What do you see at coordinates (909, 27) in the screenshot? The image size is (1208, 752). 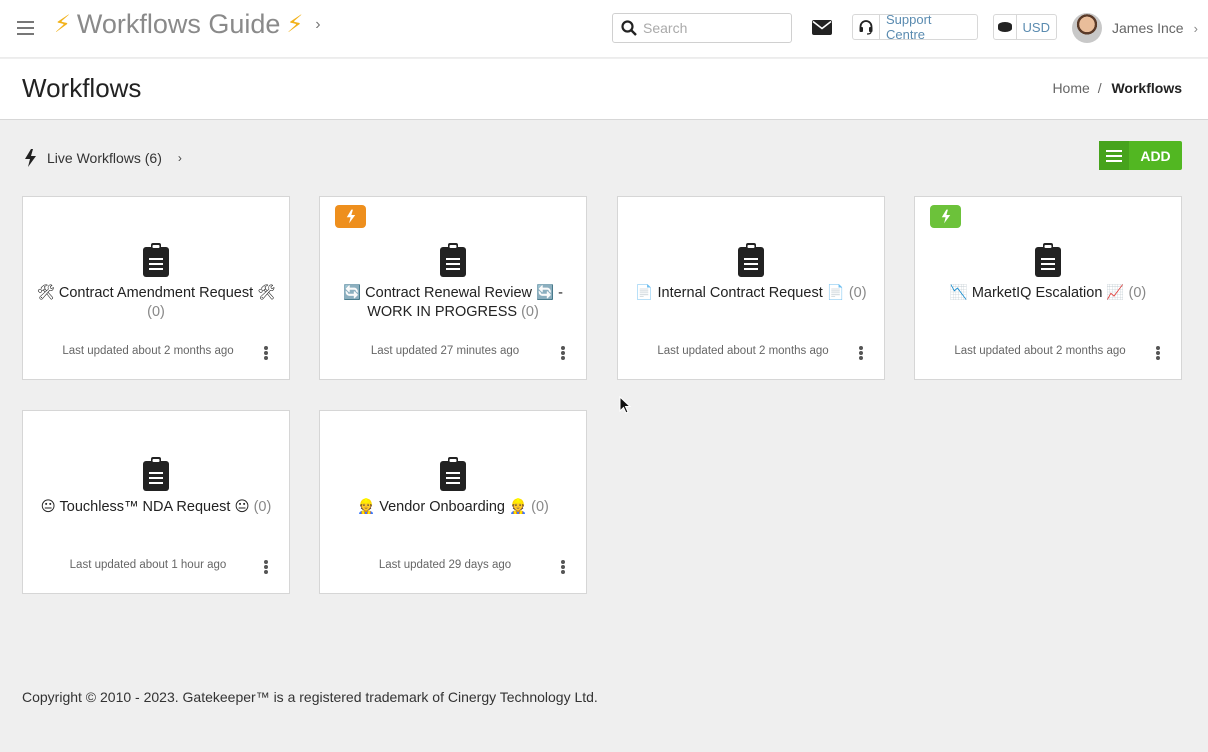 I see `support-centre-label: Support Centre` at bounding box center [909, 27].